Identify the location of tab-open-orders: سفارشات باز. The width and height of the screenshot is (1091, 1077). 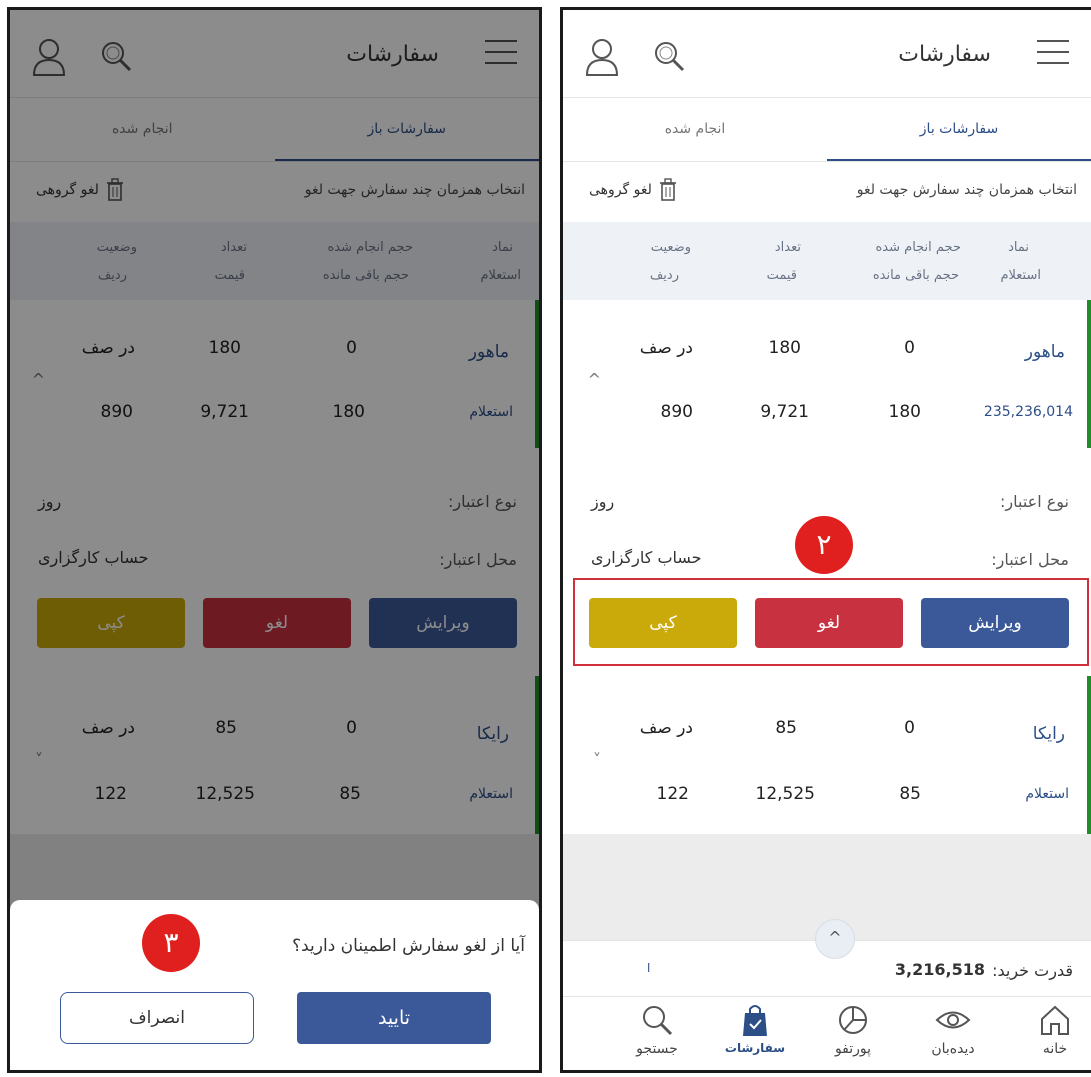
(959, 129).